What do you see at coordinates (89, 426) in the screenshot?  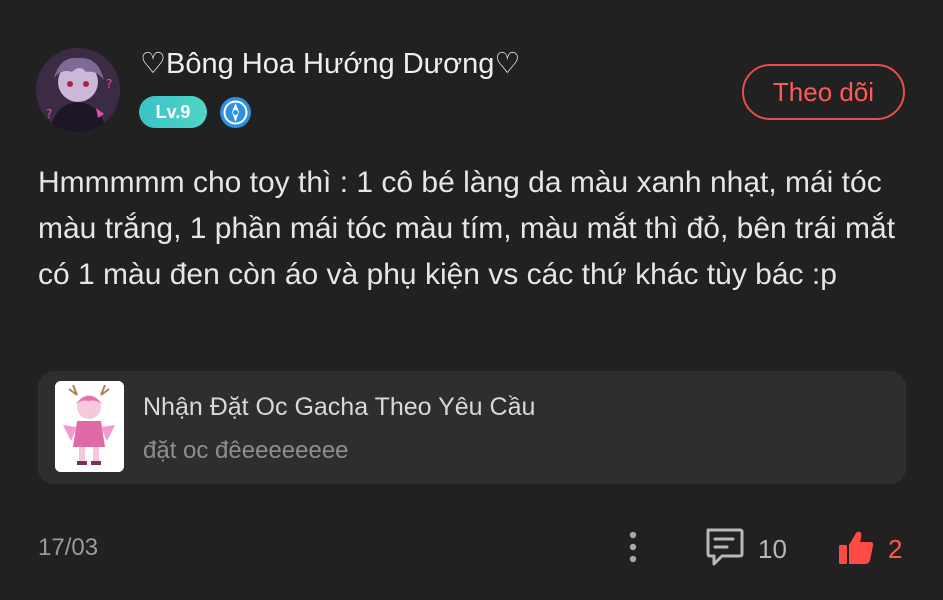 I see `linked-post-thumbnail` at bounding box center [89, 426].